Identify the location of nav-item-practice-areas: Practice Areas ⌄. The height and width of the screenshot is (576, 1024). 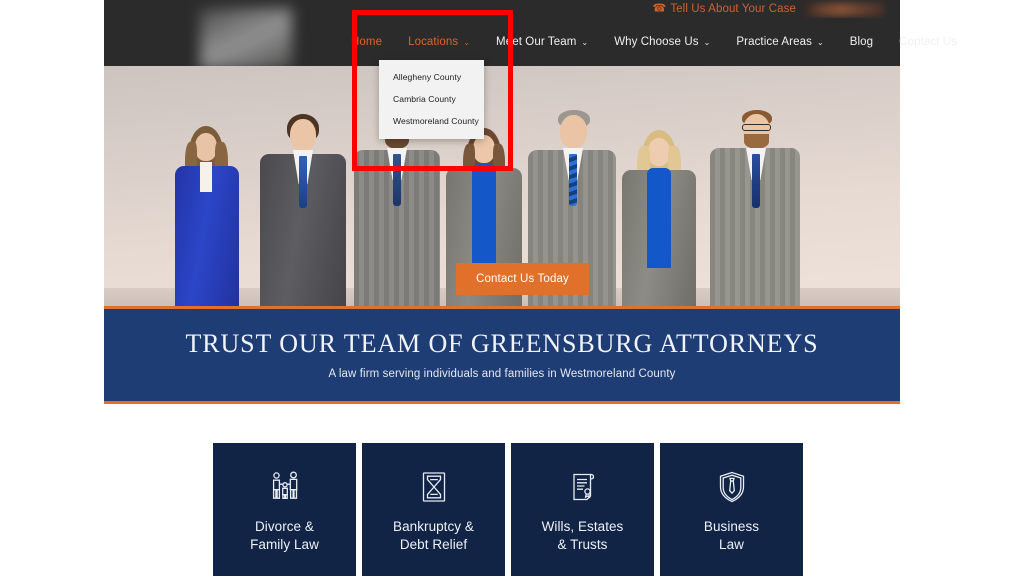
(779, 42).